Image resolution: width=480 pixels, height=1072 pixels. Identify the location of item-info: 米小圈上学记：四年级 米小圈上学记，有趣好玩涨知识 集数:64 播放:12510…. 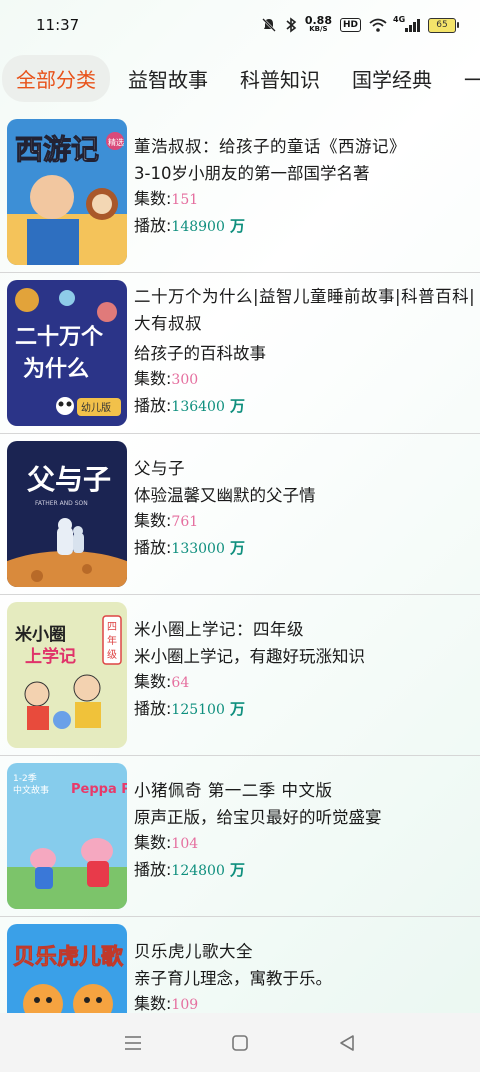
(305, 670).